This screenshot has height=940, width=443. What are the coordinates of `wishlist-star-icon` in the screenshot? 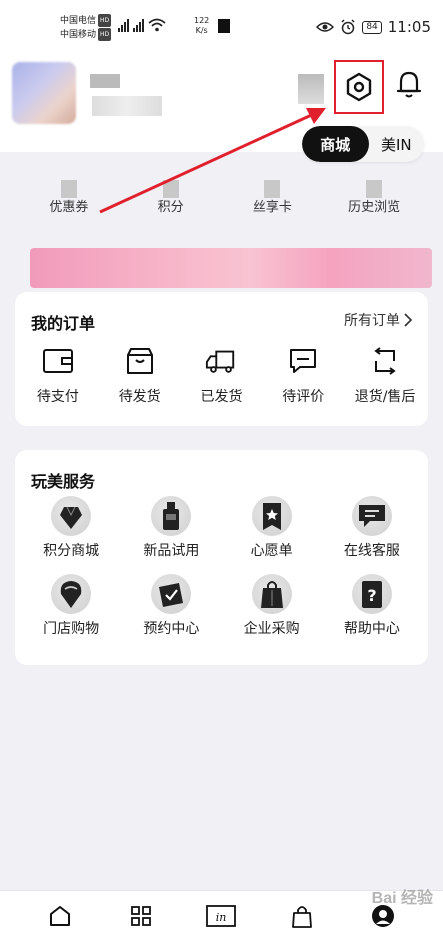 It's located at (271, 516).